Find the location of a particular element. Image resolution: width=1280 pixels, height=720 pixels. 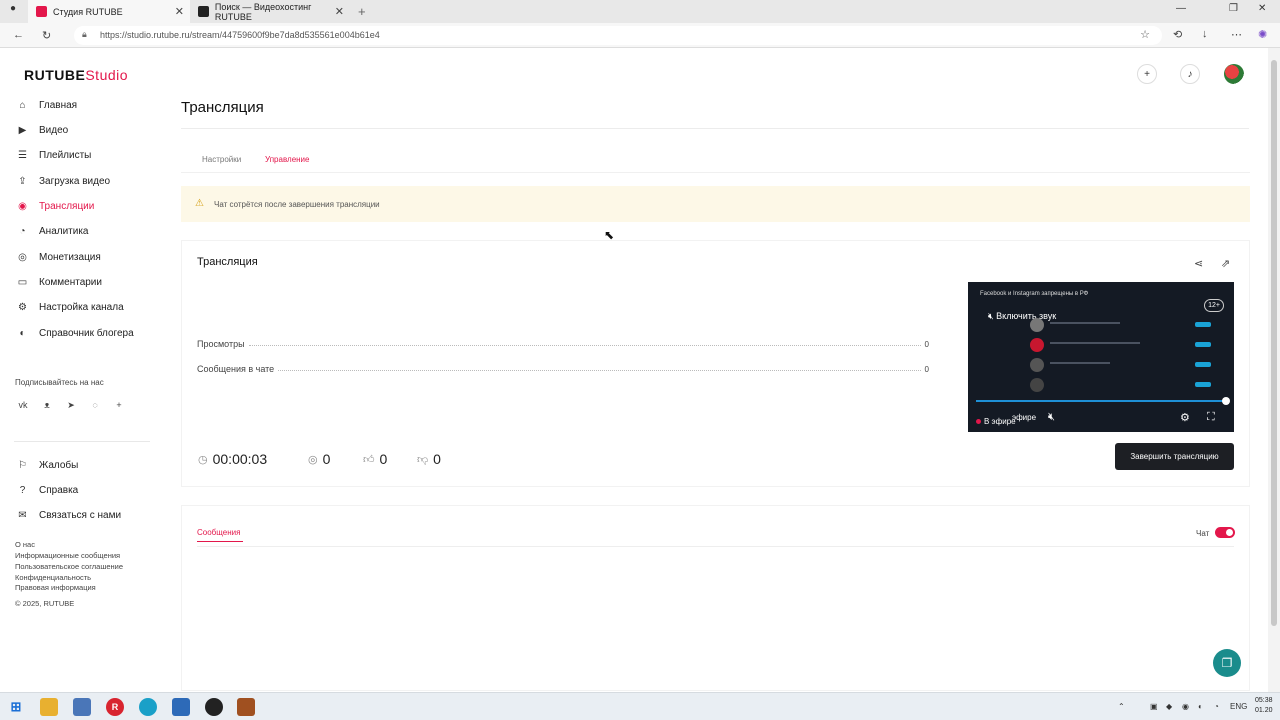

subscribe-title: Подписывайтесь на нас is located at coordinates (59, 382).